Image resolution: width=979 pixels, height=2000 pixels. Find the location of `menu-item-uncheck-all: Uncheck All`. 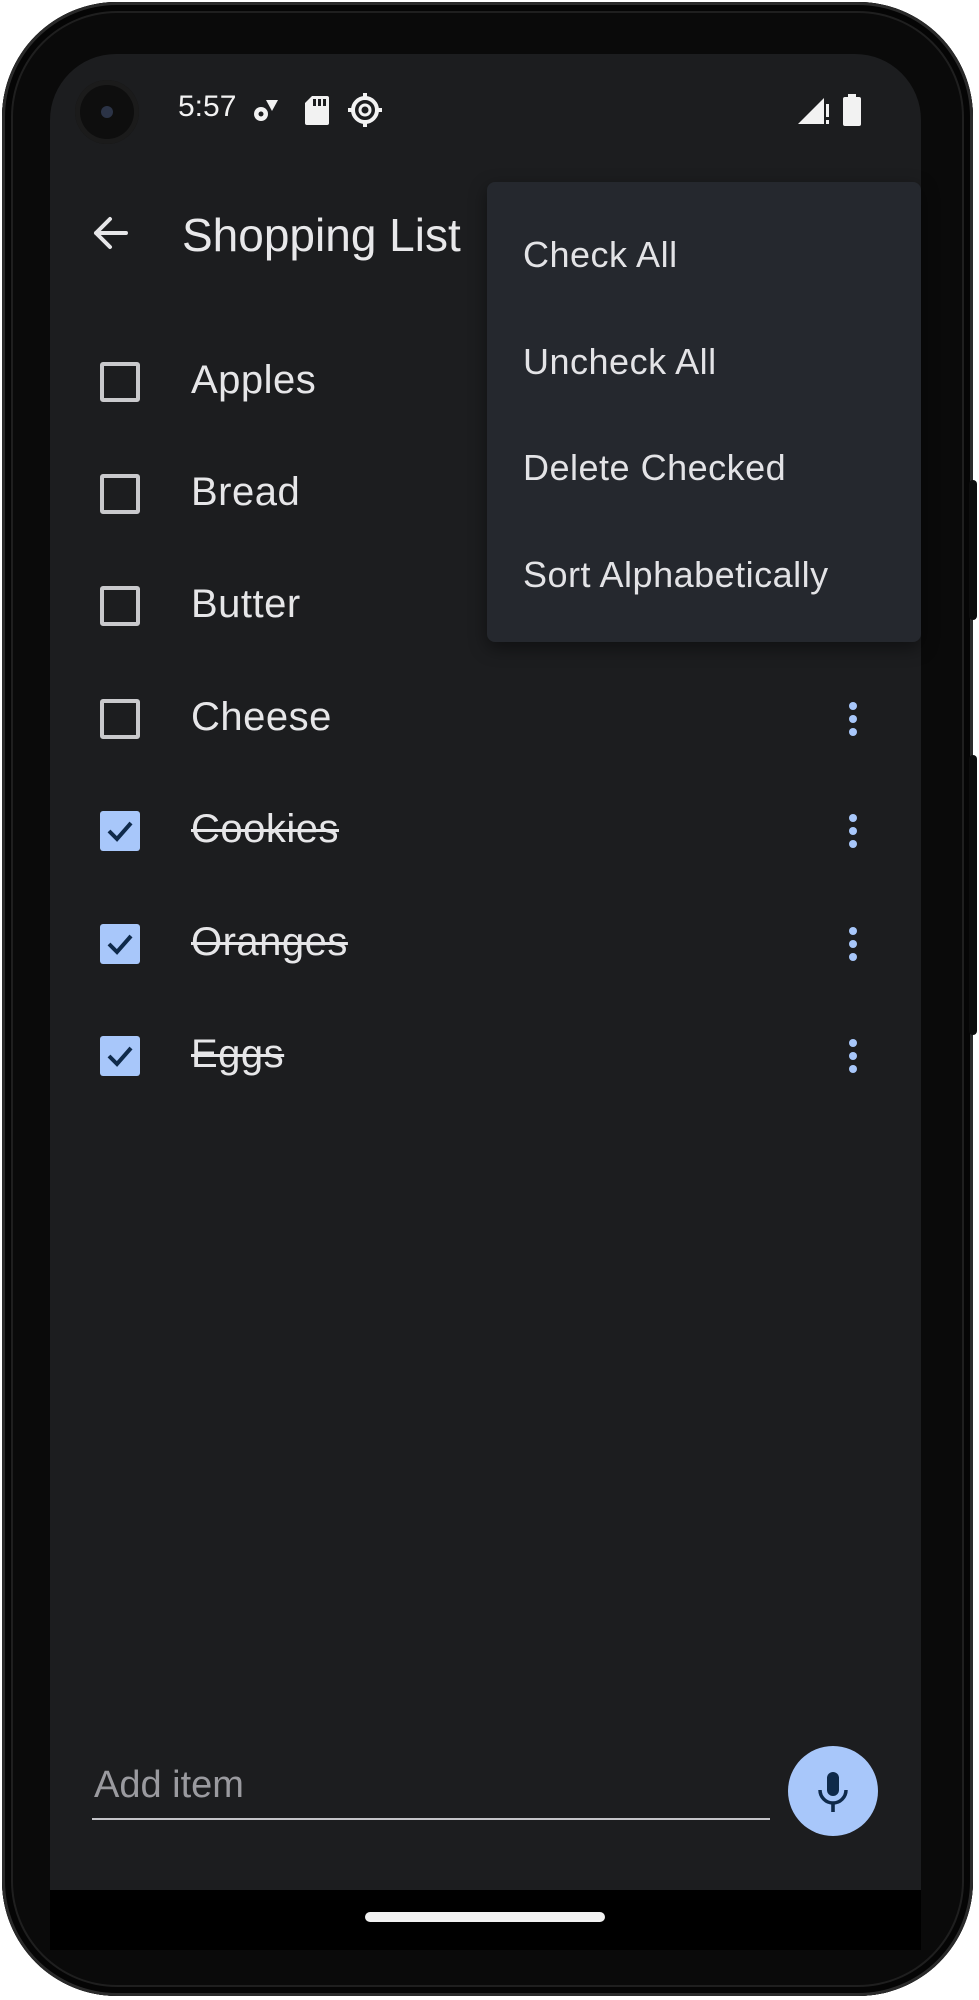

menu-item-uncheck-all: Uncheck All is located at coordinates (704, 360).